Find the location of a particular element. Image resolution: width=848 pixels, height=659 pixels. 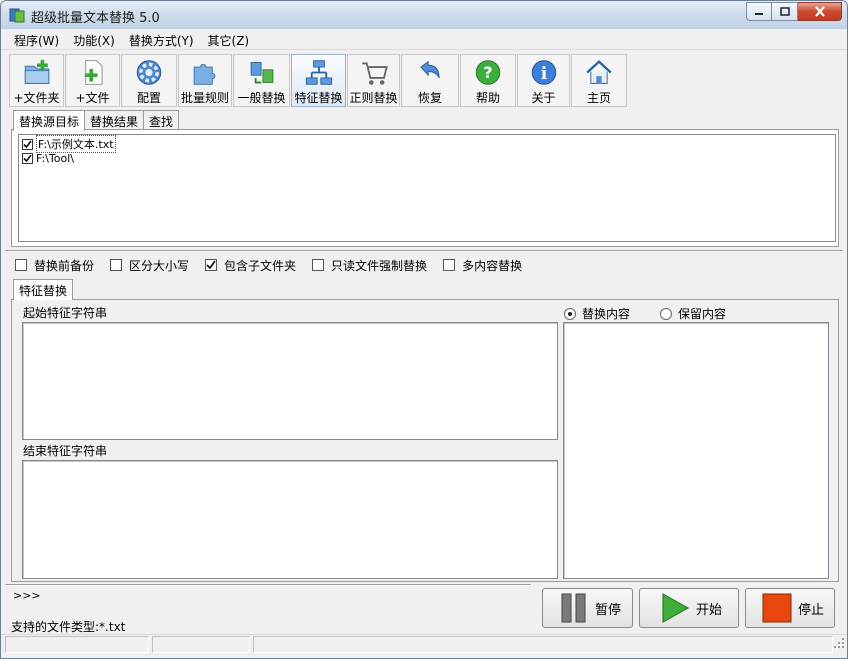

maximize-button is located at coordinates (785, 11).